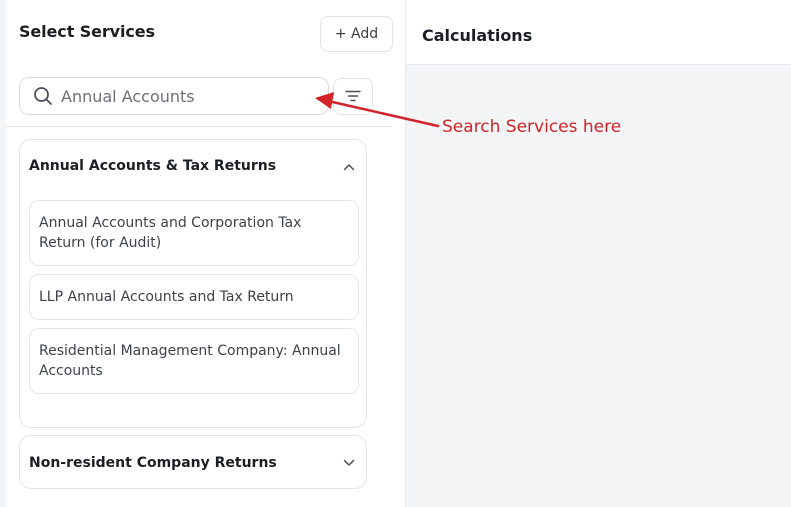 The height and width of the screenshot is (507, 791). I want to click on search-box, so click(174, 96).